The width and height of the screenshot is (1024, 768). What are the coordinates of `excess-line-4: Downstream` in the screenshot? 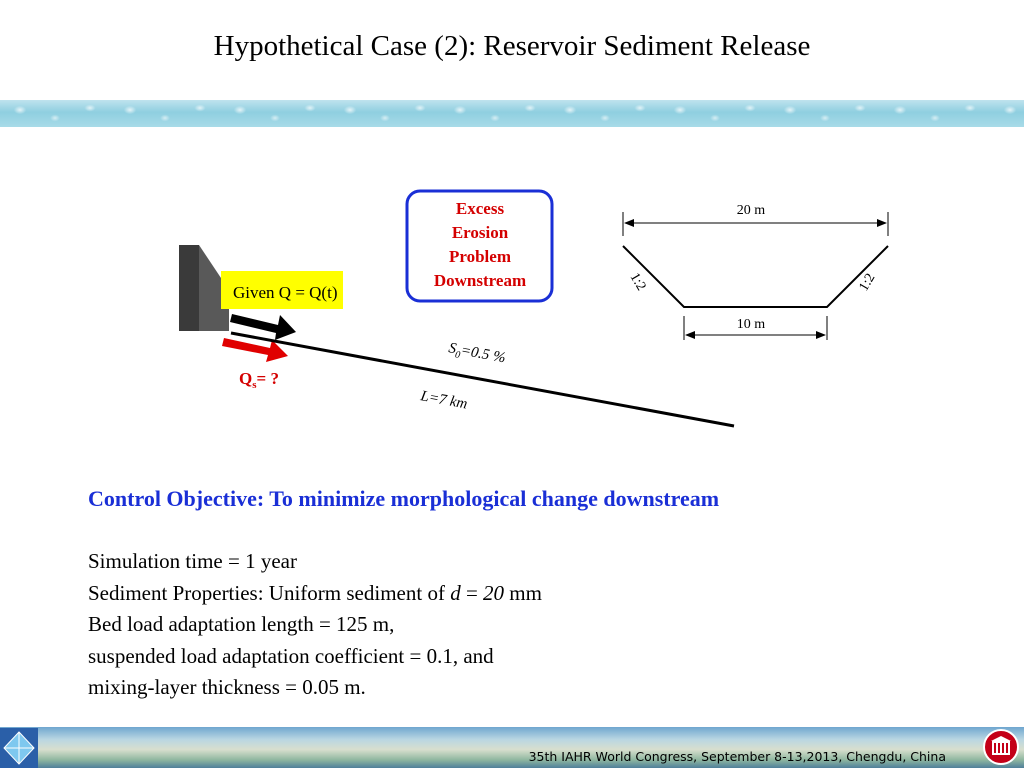 It's located at (480, 280).